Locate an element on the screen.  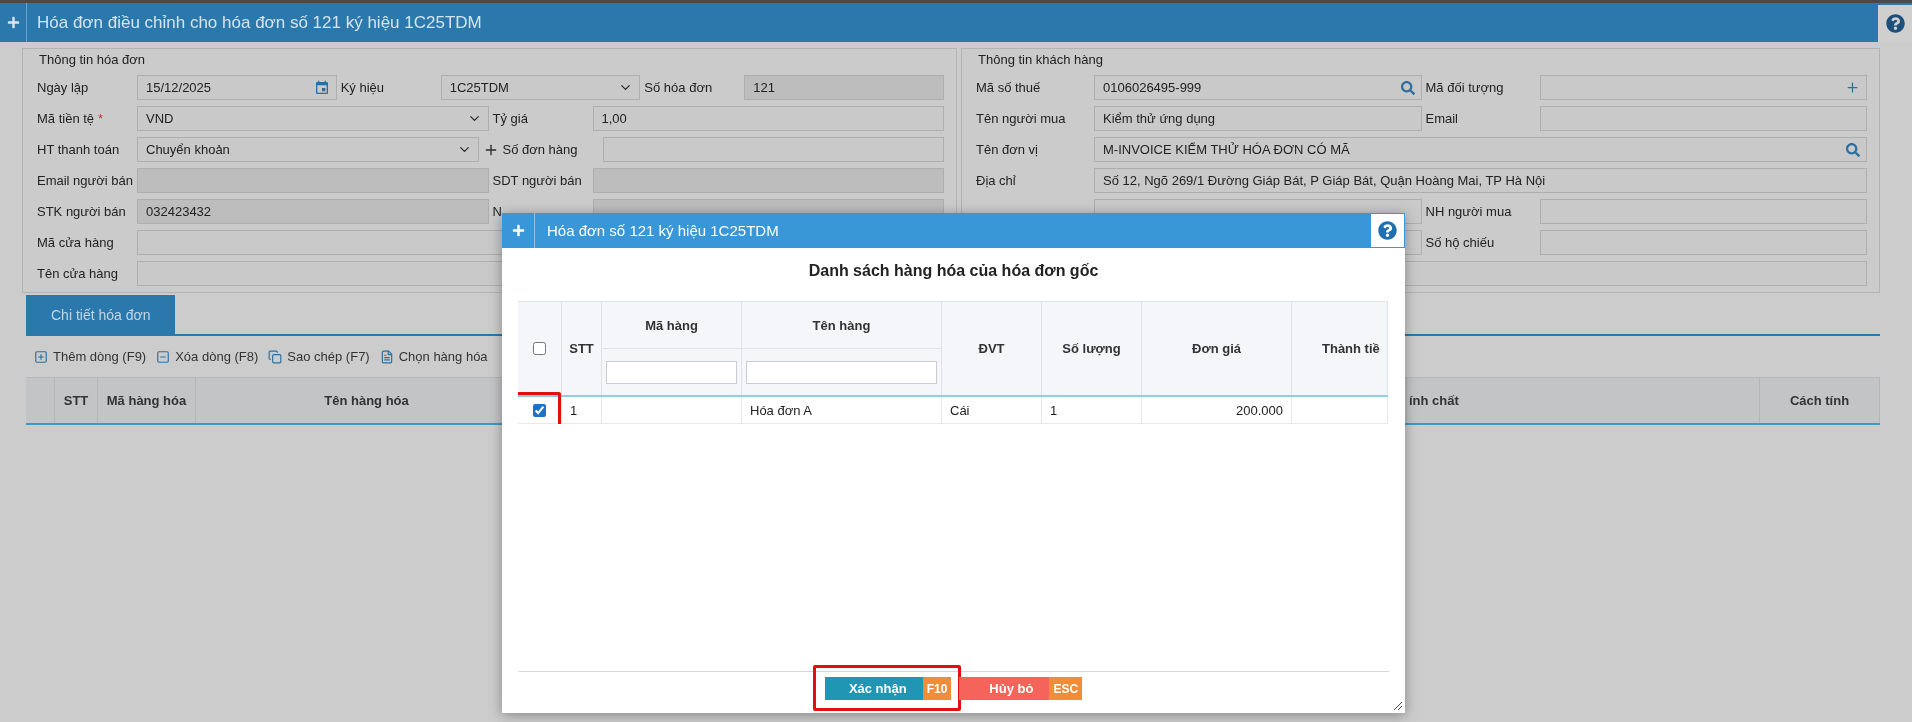
field-label: N is located at coordinates (497, 211).